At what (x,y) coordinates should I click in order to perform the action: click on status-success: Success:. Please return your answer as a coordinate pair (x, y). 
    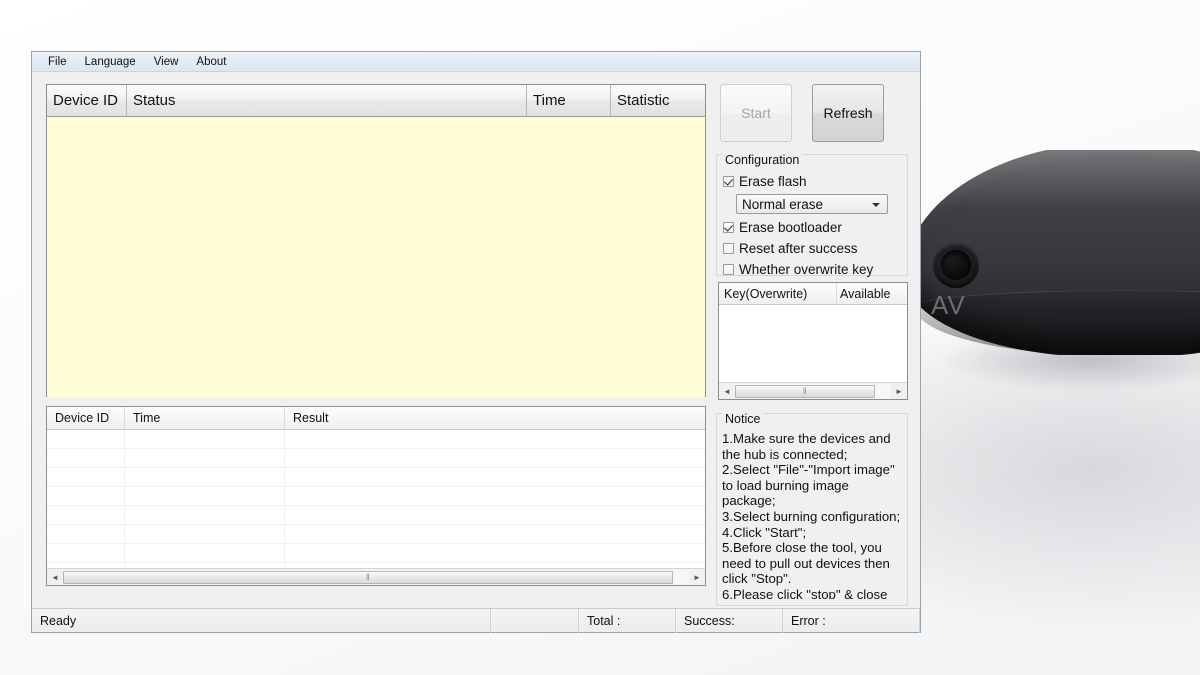
    Looking at the image, I should click on (729, 620).